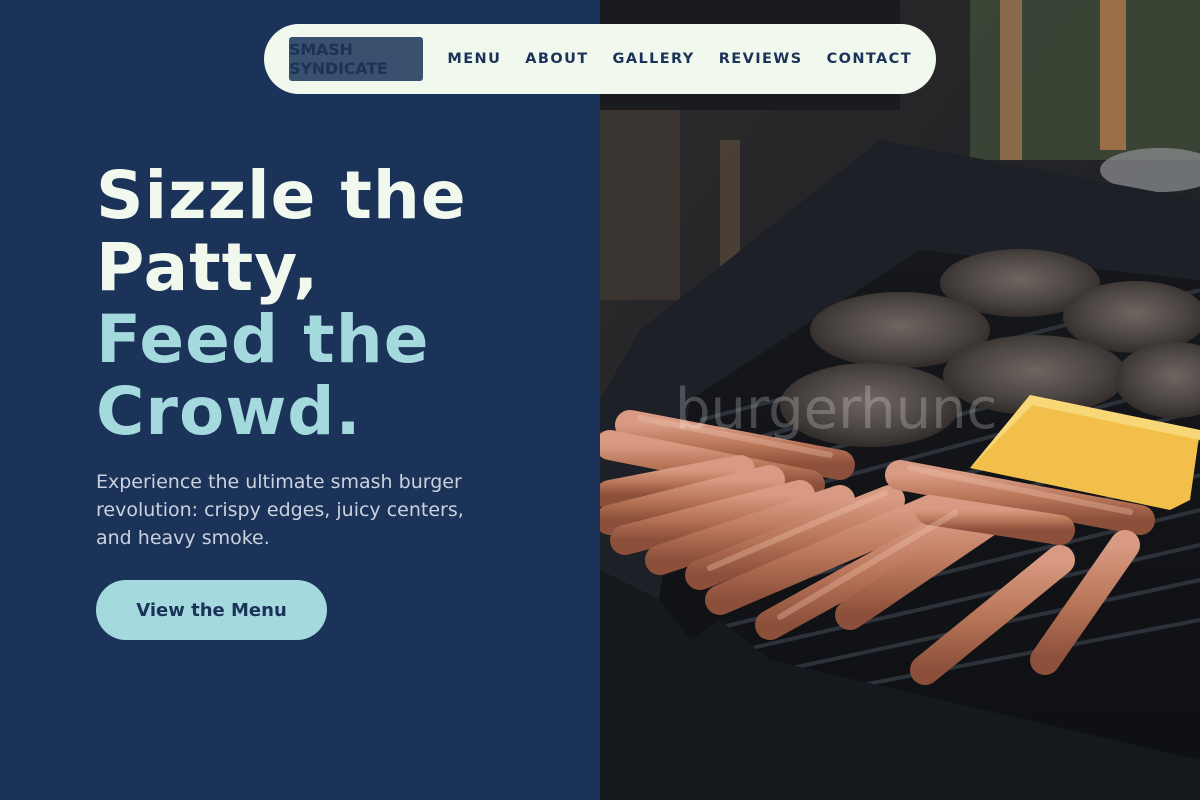 The image size is (1200, 800). I want to click on nav-item-about: ABOUT, so click(556, 59).